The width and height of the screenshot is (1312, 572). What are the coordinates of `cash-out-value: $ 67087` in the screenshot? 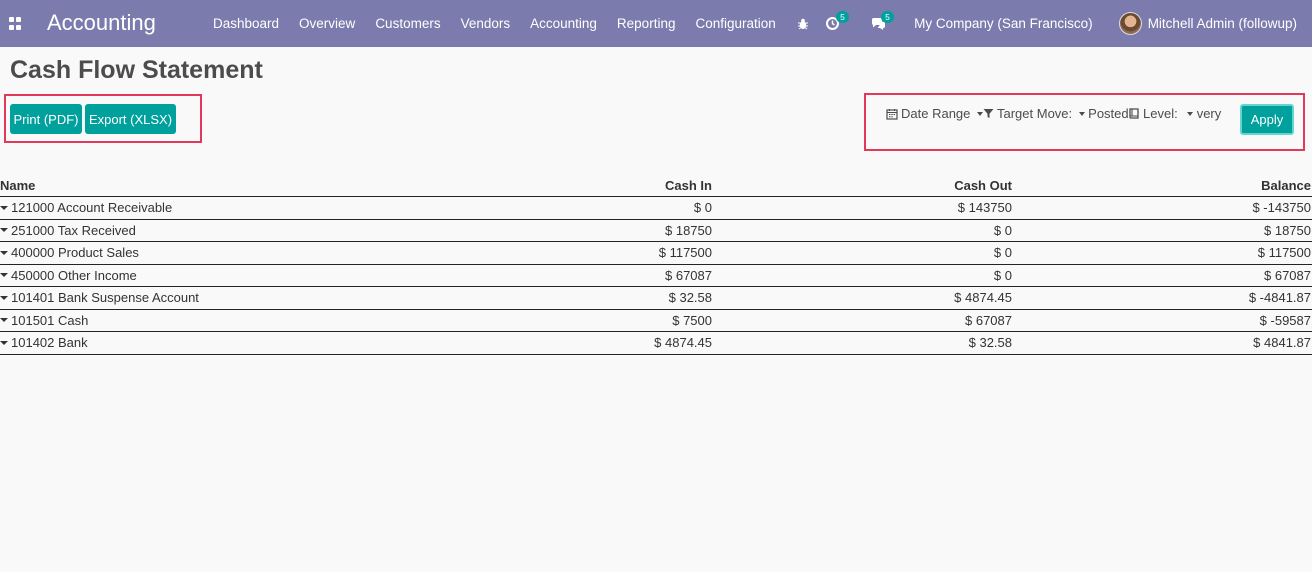 It's located at (988, 320).